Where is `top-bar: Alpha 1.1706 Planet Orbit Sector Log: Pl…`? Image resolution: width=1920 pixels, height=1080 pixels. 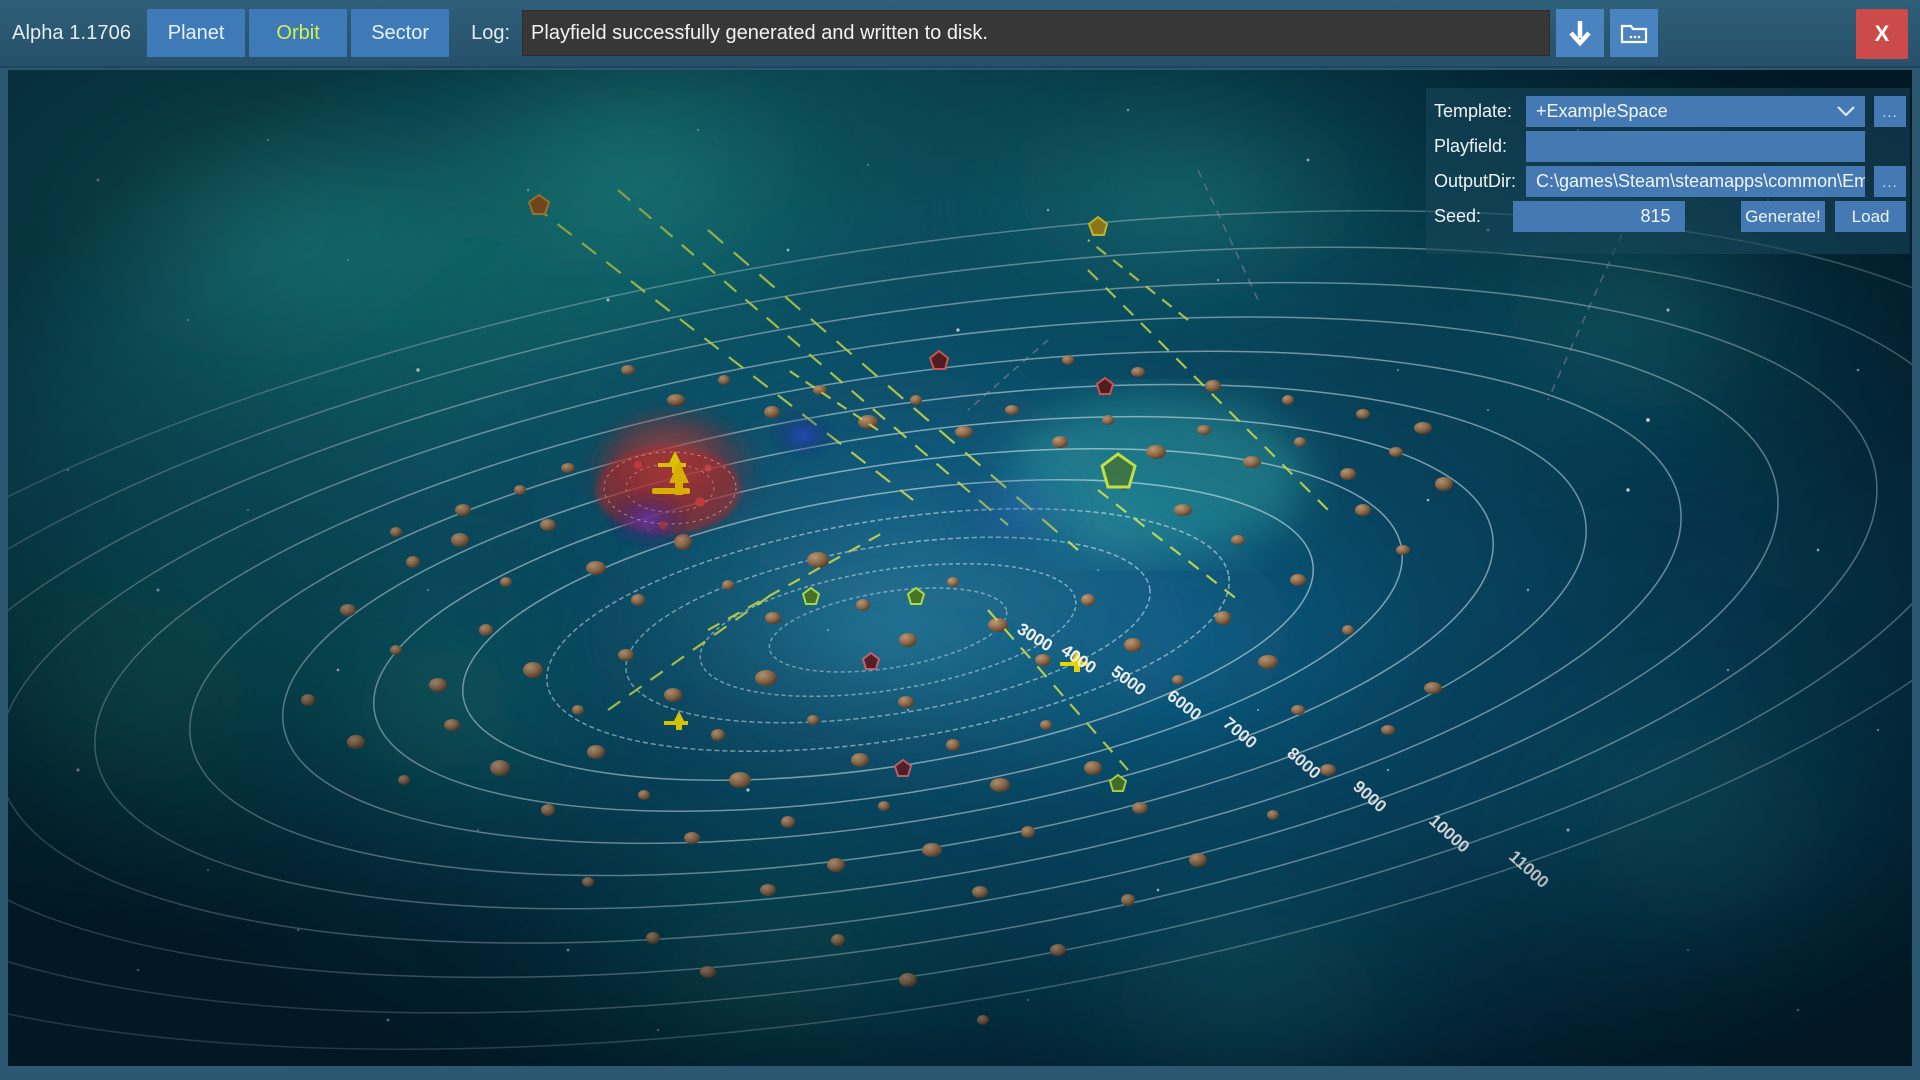
top-bar: Alpha 1.1706 Planet Orbit Sector Log: Pl… is located at coordinates (960, 34).